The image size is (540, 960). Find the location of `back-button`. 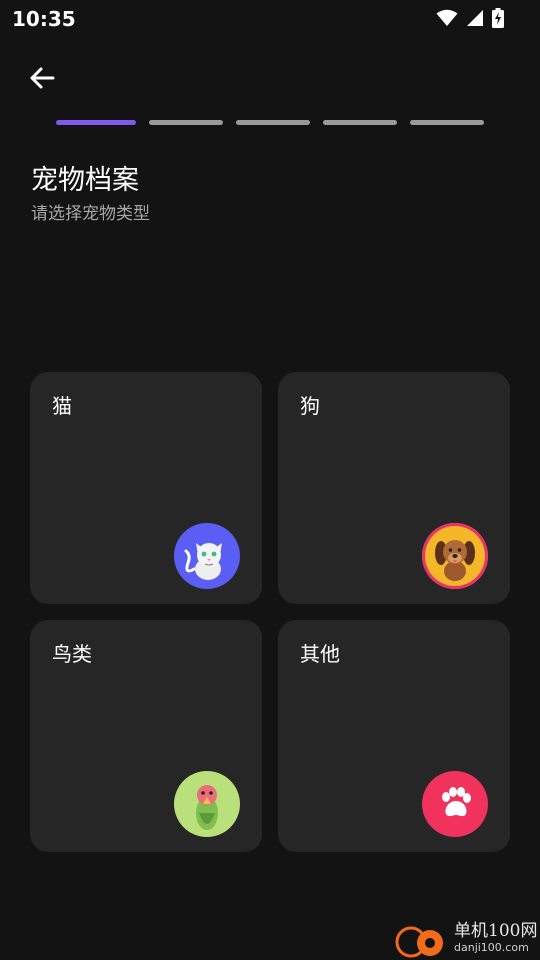

back-button is located at coordinates (42, 78).